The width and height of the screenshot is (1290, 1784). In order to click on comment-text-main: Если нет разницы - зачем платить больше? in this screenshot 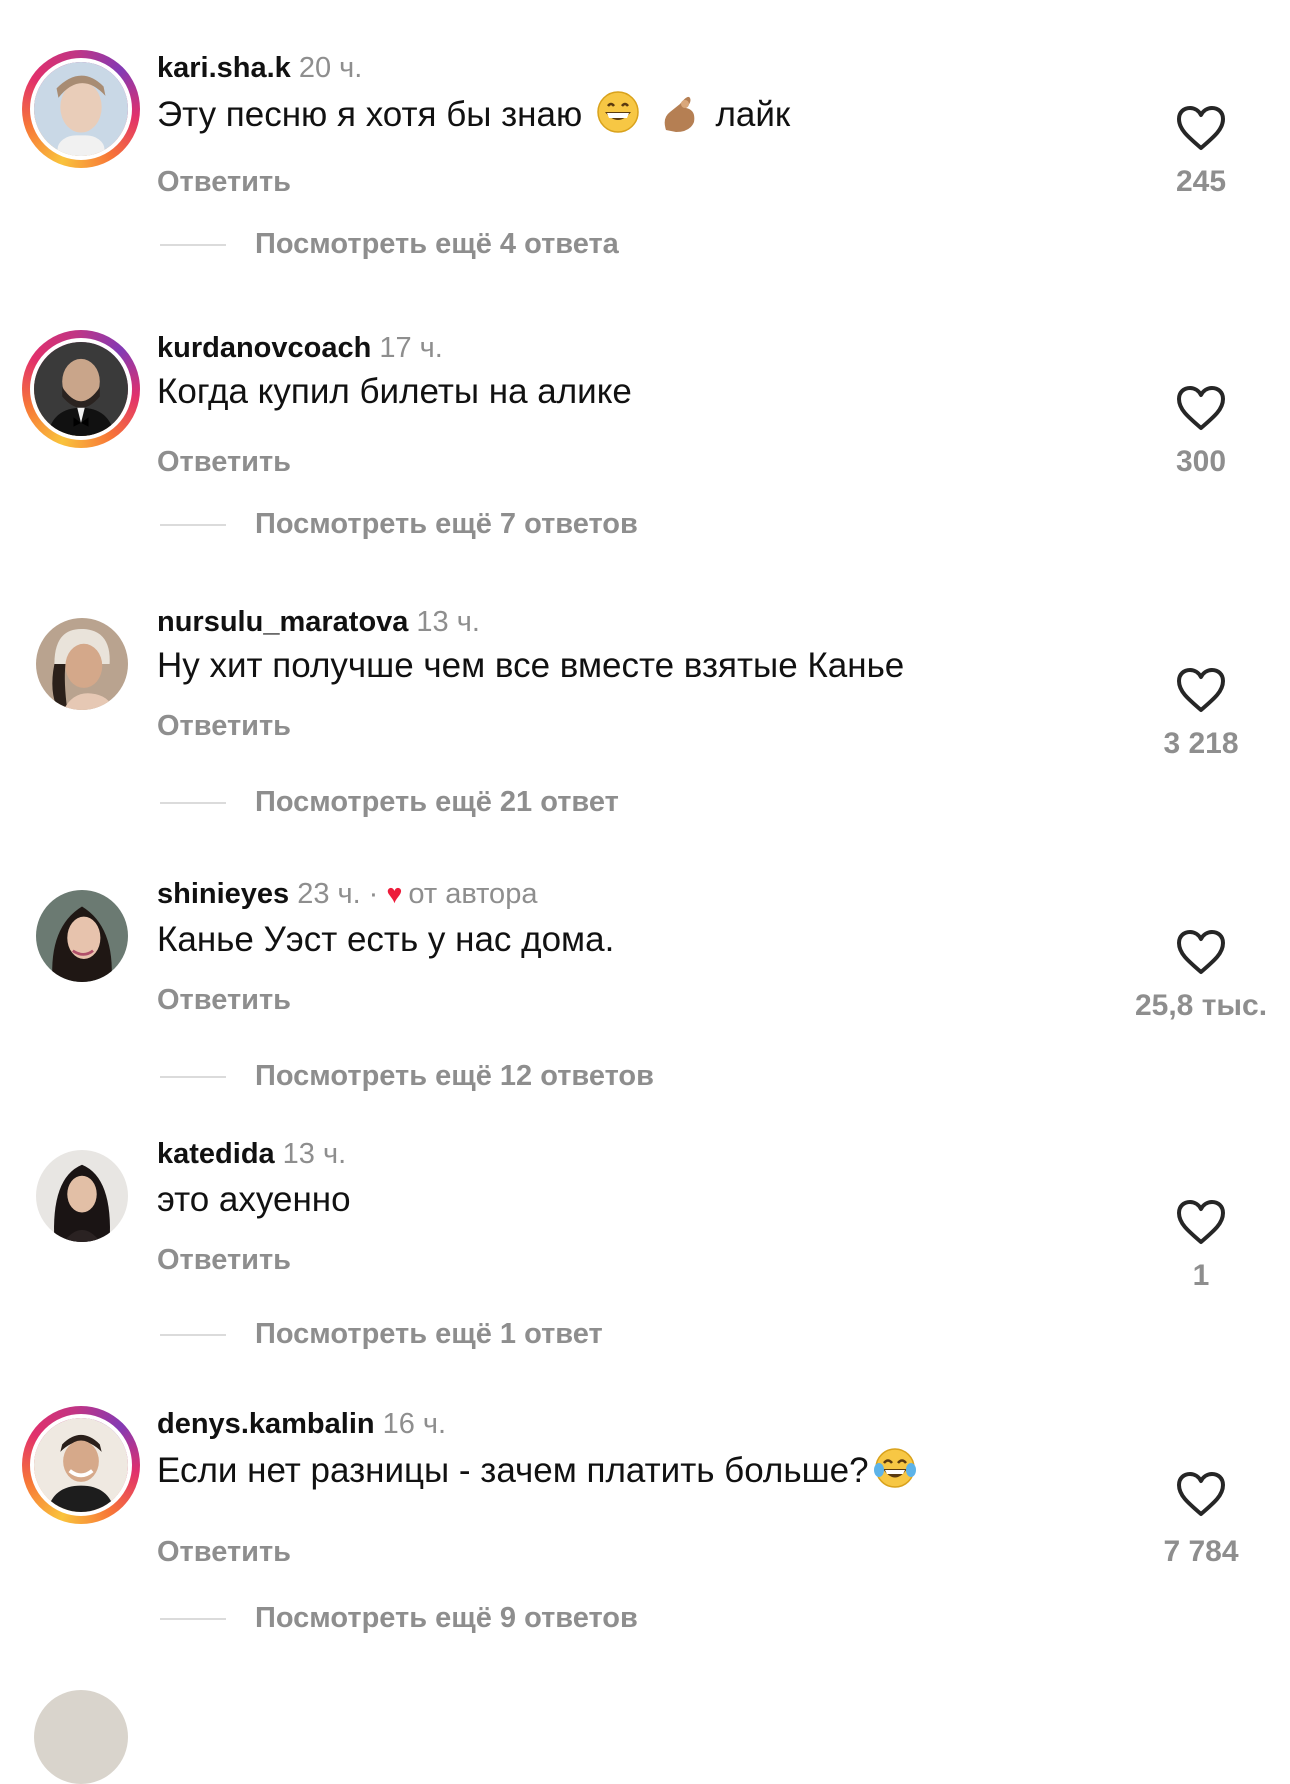, I will do `click(513, 1470)`.